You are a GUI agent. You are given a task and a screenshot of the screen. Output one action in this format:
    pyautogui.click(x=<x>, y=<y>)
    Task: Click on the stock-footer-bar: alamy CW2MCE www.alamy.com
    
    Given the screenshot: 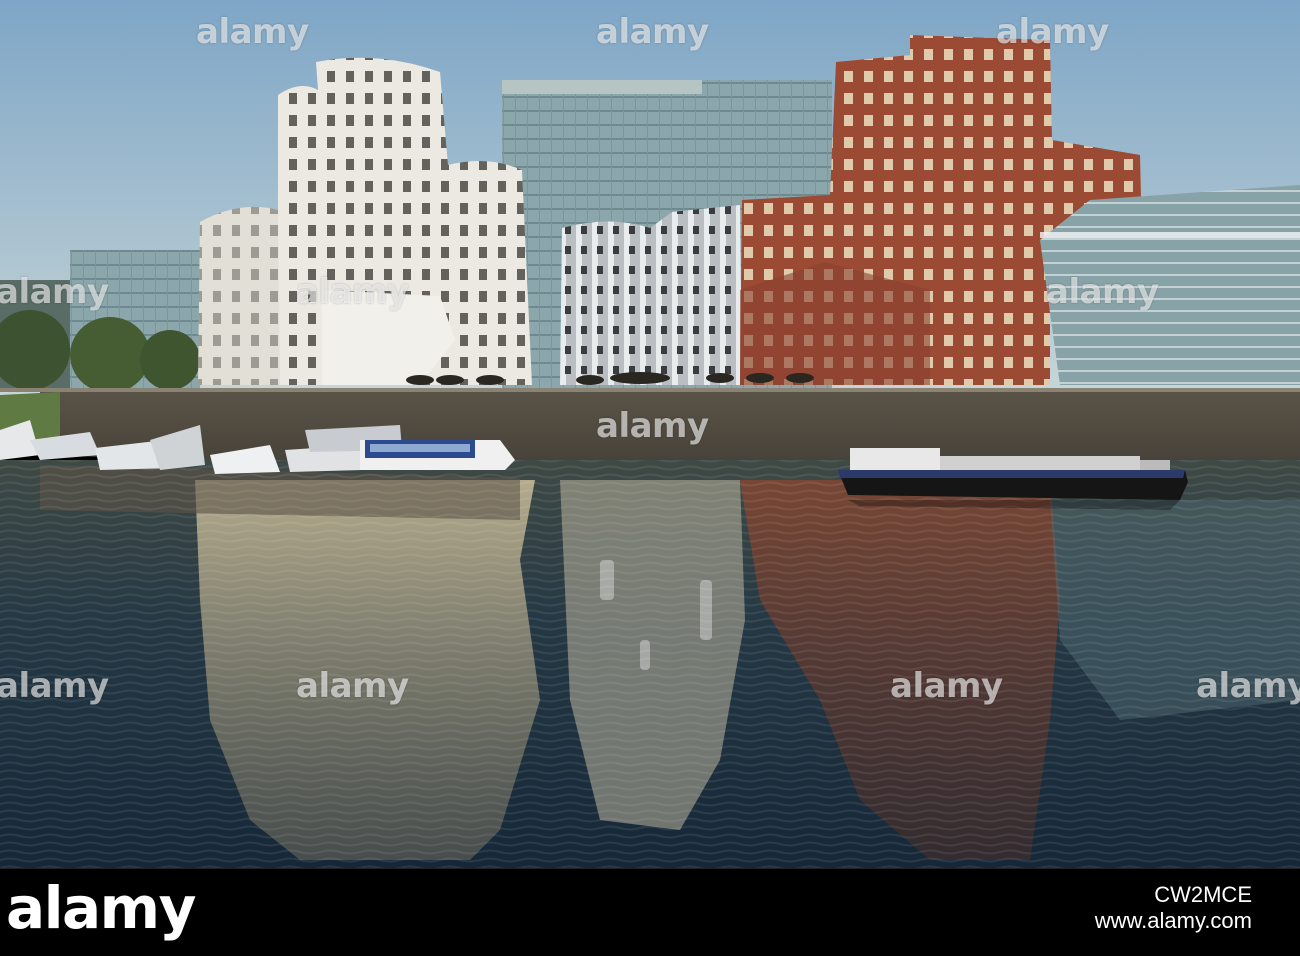 What is the action you would take?
    pyautogui.click(x=650, y=912)
    